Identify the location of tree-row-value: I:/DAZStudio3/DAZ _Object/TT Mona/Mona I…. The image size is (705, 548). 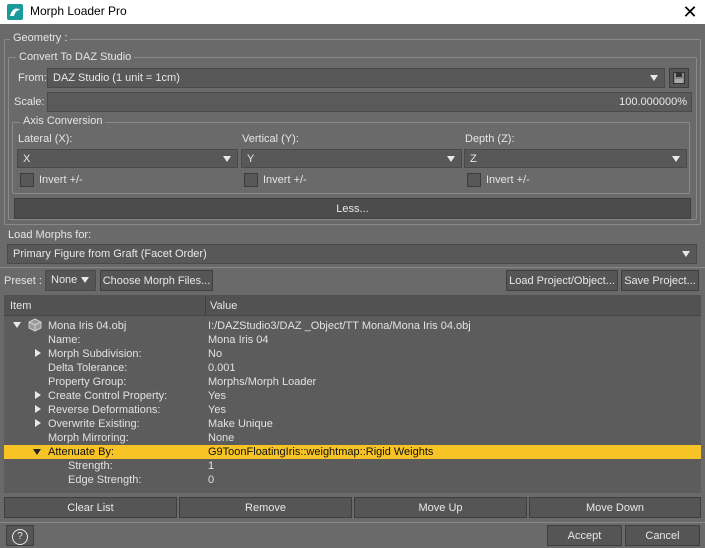
(339, 326).